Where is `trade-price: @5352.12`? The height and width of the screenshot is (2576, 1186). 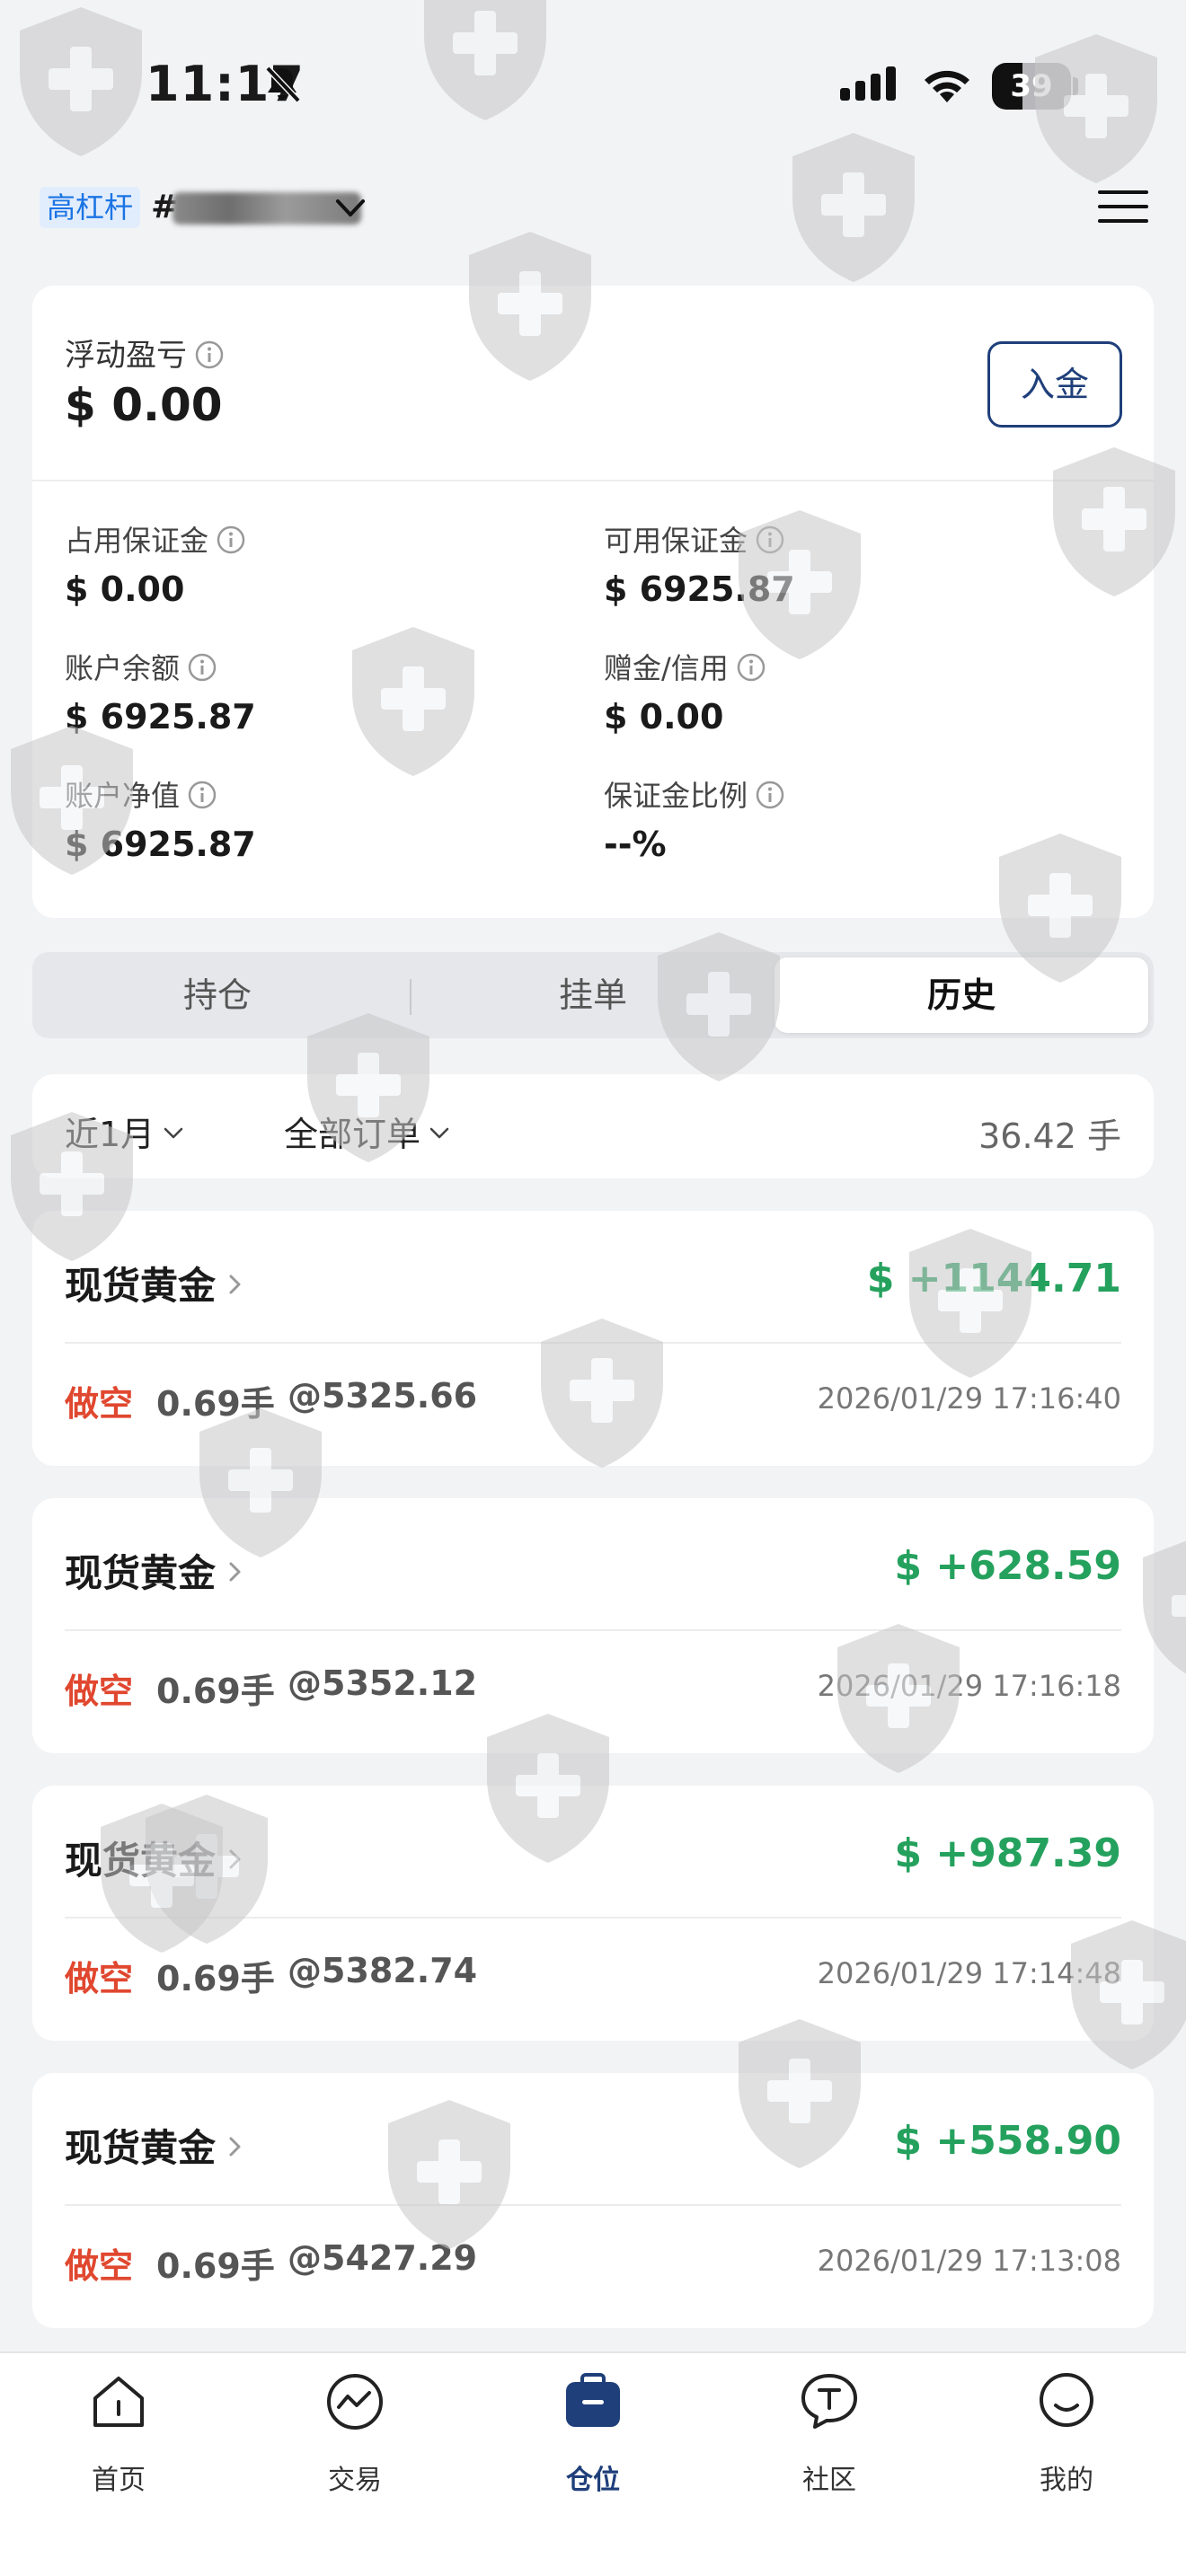 trade-price: @5352.12 is located at coordinates (383, 1683).